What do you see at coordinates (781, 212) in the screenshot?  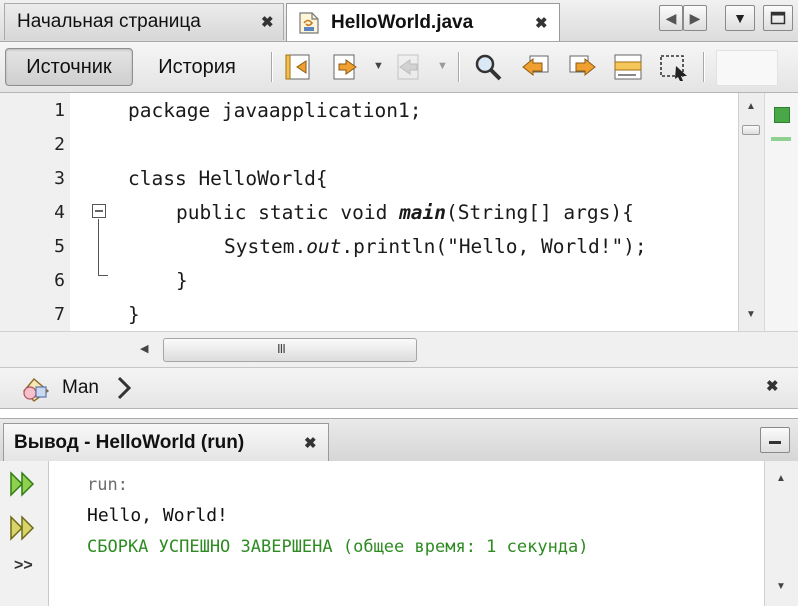 I see `error-stripe` at bounding box center [781, 212].